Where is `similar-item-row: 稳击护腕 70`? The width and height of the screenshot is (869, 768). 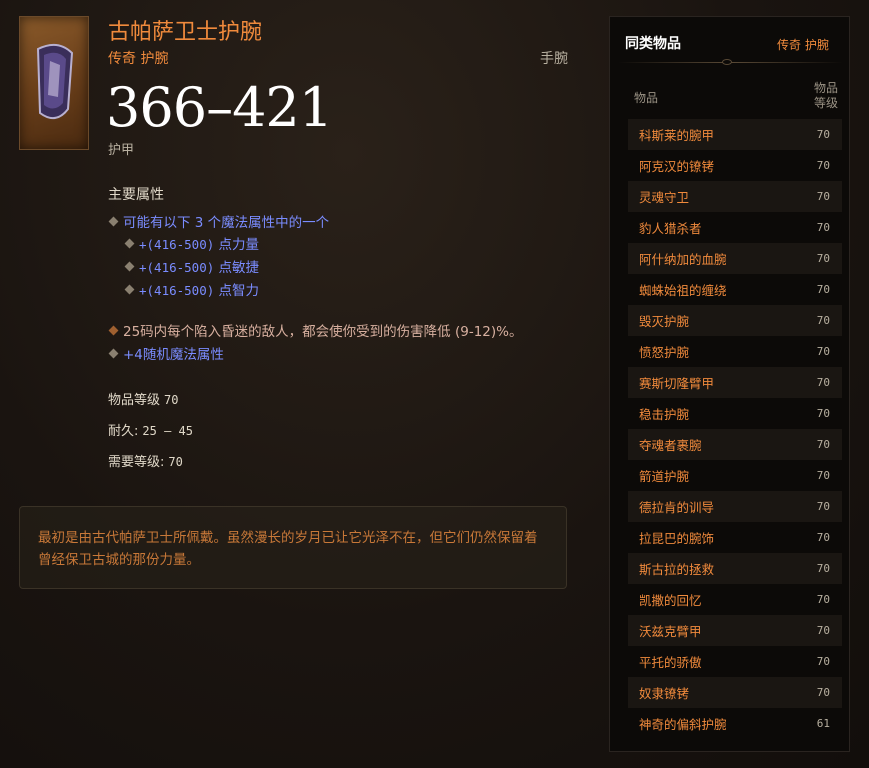 similar-item-row: 稳击护腕 70 is located at coordinates (735, 413).